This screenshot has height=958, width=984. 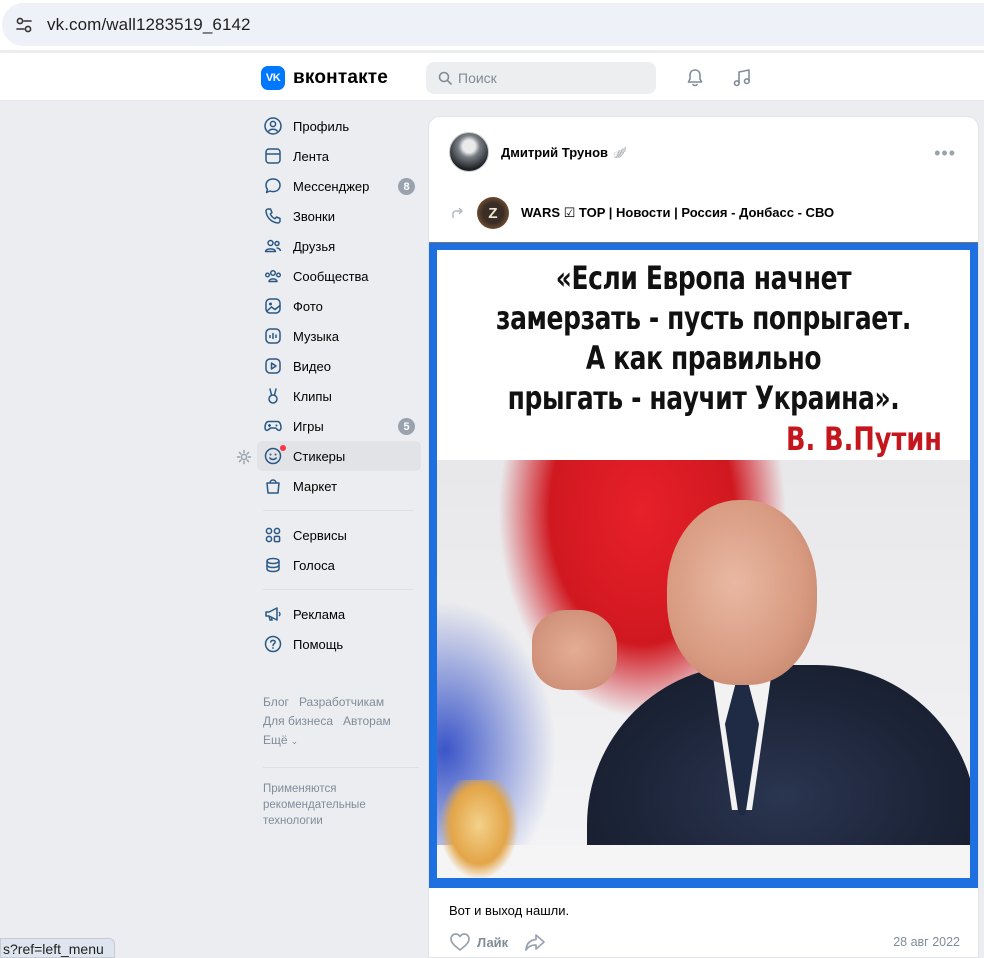 I want to click on menu-label: Сообщества, so click(x=331, y=276).